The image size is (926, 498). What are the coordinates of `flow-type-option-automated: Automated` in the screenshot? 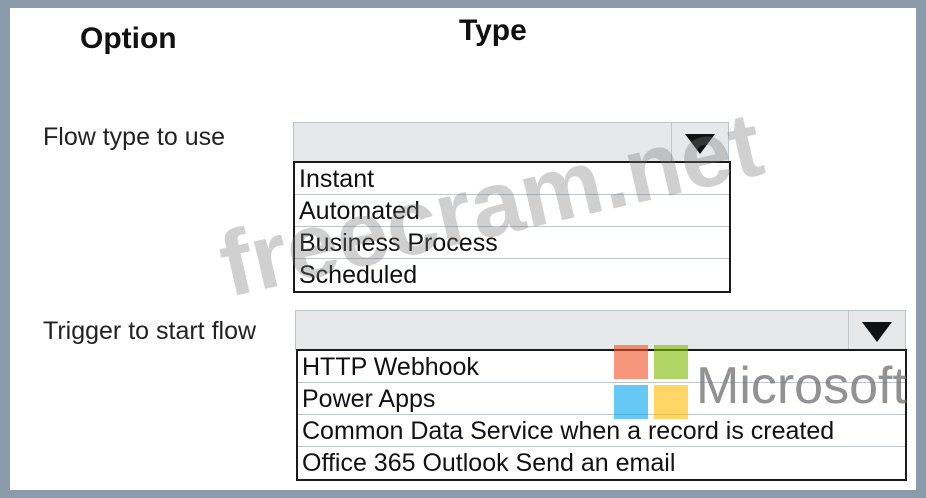 It's located at (512, 211).